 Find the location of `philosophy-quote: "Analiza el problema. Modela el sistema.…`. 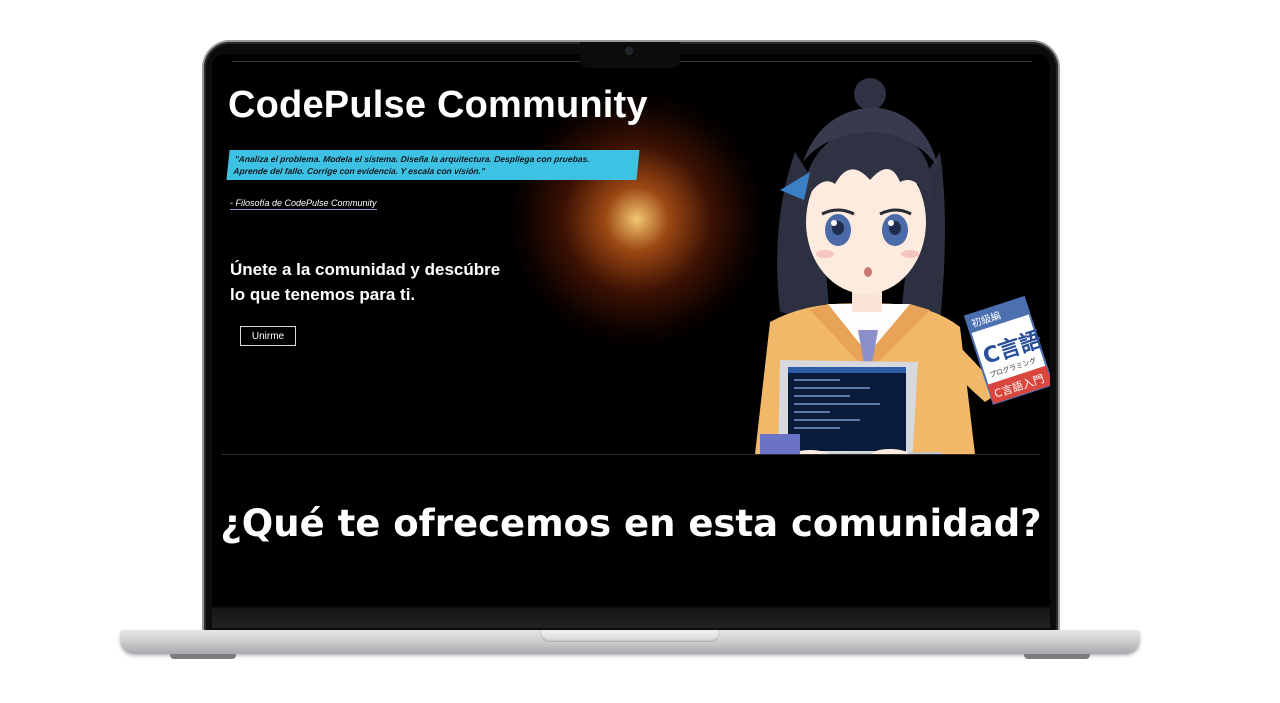

philosophy-quote: "Analiza el problema. Modela el sistema.… is located at coordinates (433, 165).